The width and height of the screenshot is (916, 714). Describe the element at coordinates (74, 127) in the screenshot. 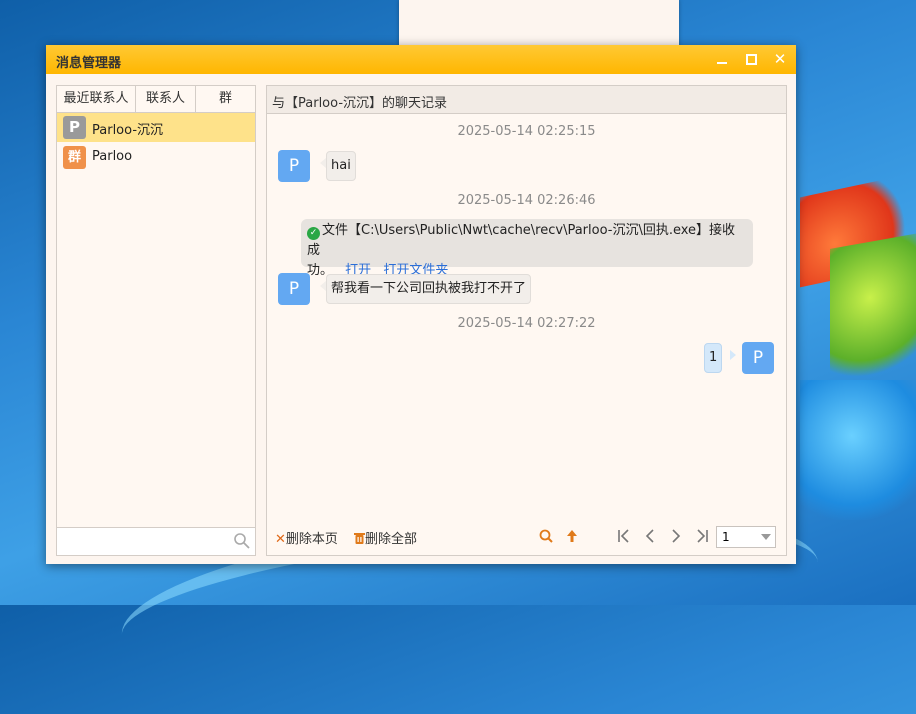

I see `contact-avatar: P` at that location.